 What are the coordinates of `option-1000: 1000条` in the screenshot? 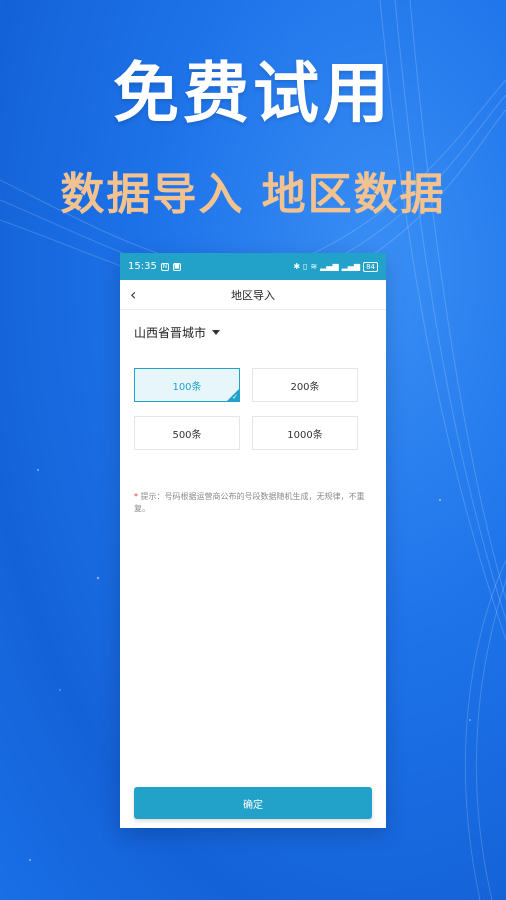 It's located at (305, 433).